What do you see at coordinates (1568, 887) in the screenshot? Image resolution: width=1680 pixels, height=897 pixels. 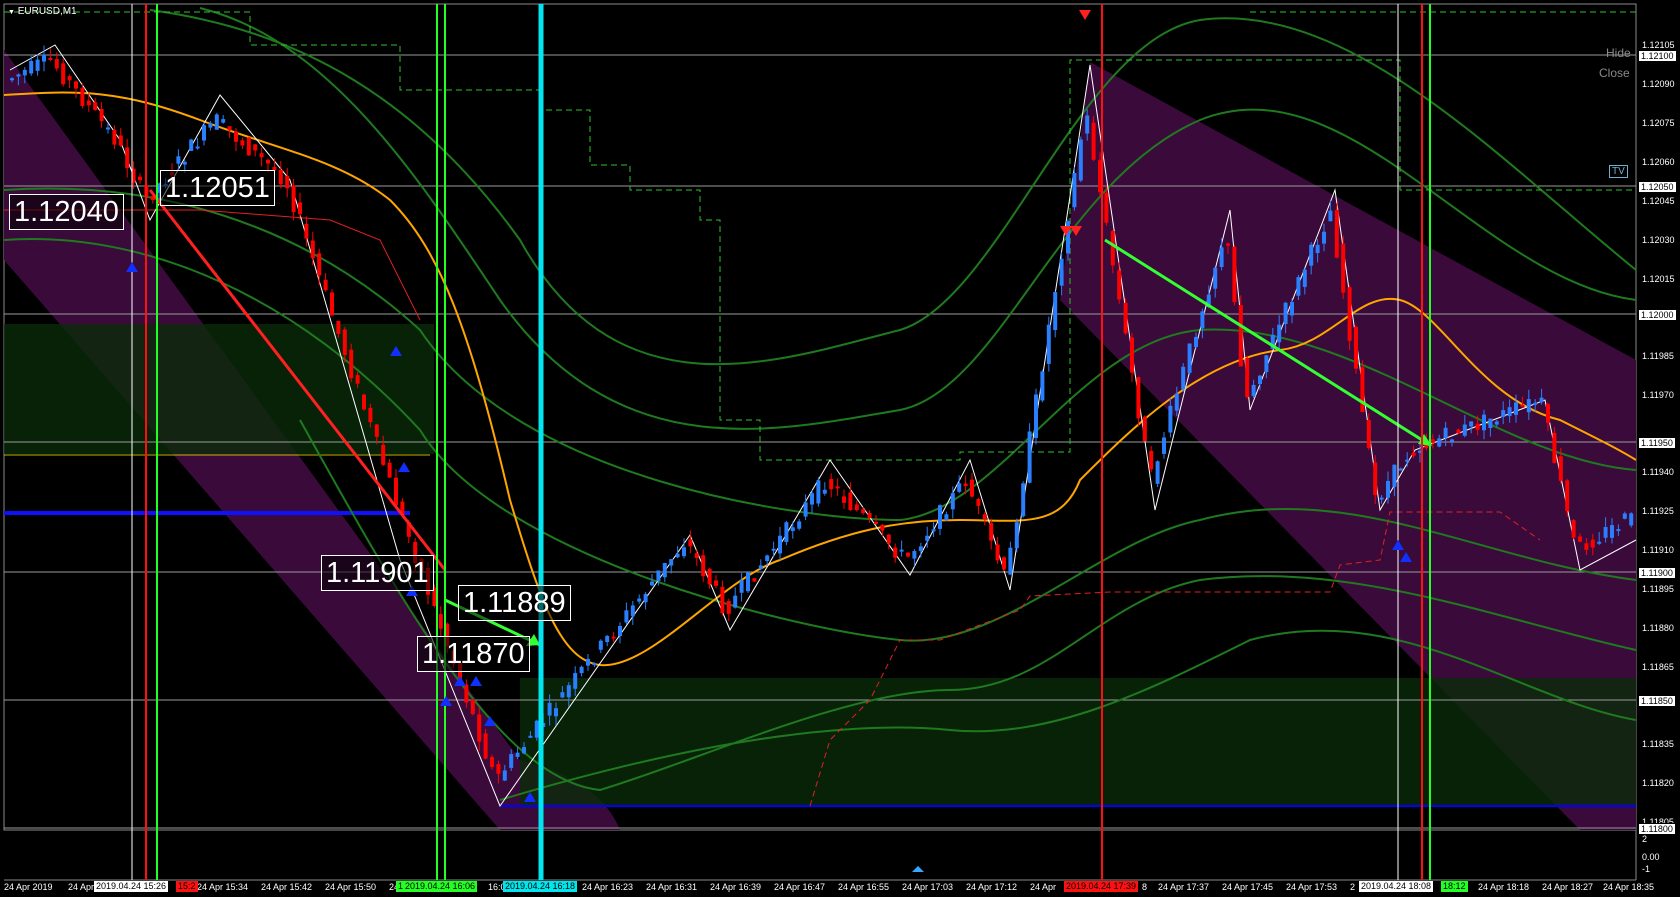 I see `time-tick: 24 Apr 18:27` at bounding box center [1568, 887].